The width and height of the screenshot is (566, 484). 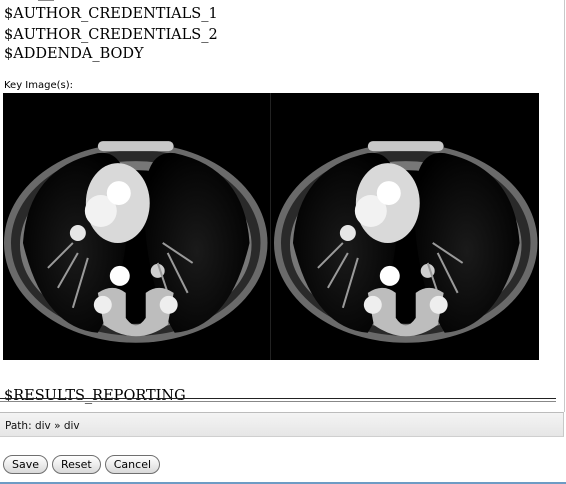 What do you see at coordinates (42, 426) in the screenshot?
I see `element-path: Path: div » div` at bounding box center [42, 426].